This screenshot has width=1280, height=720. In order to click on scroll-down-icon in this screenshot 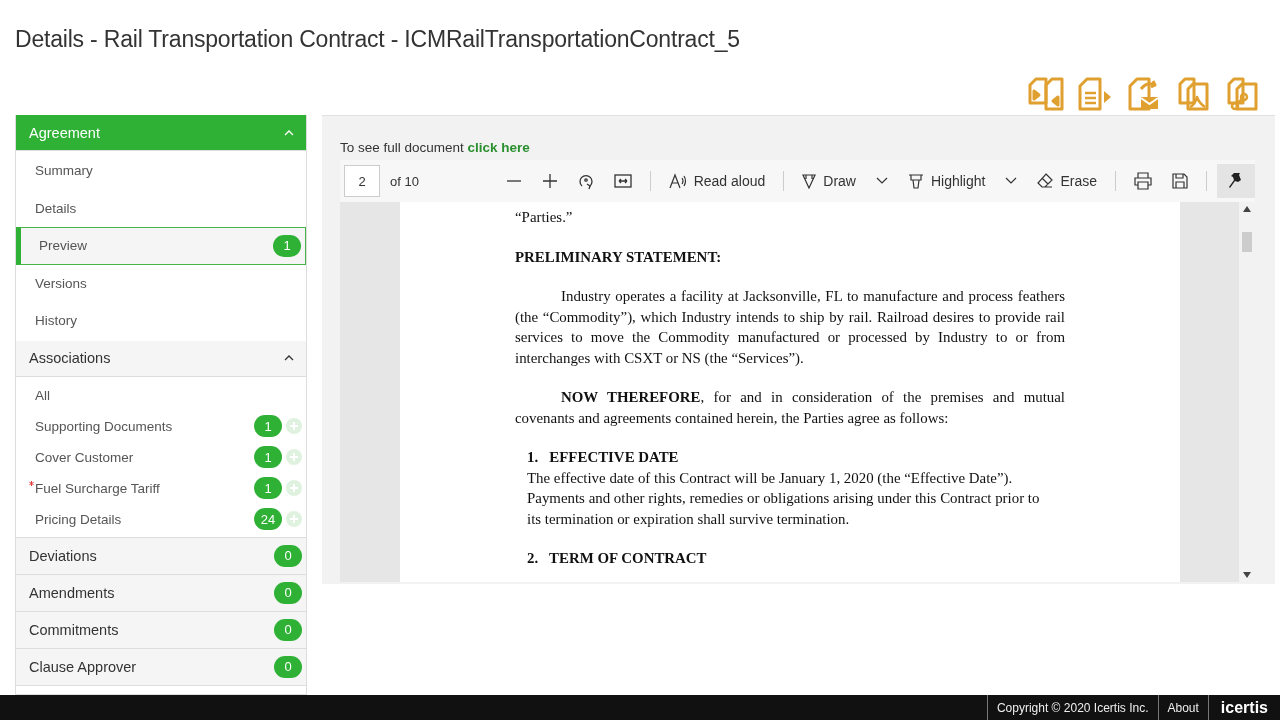, I will do `click(1247, 575)`.